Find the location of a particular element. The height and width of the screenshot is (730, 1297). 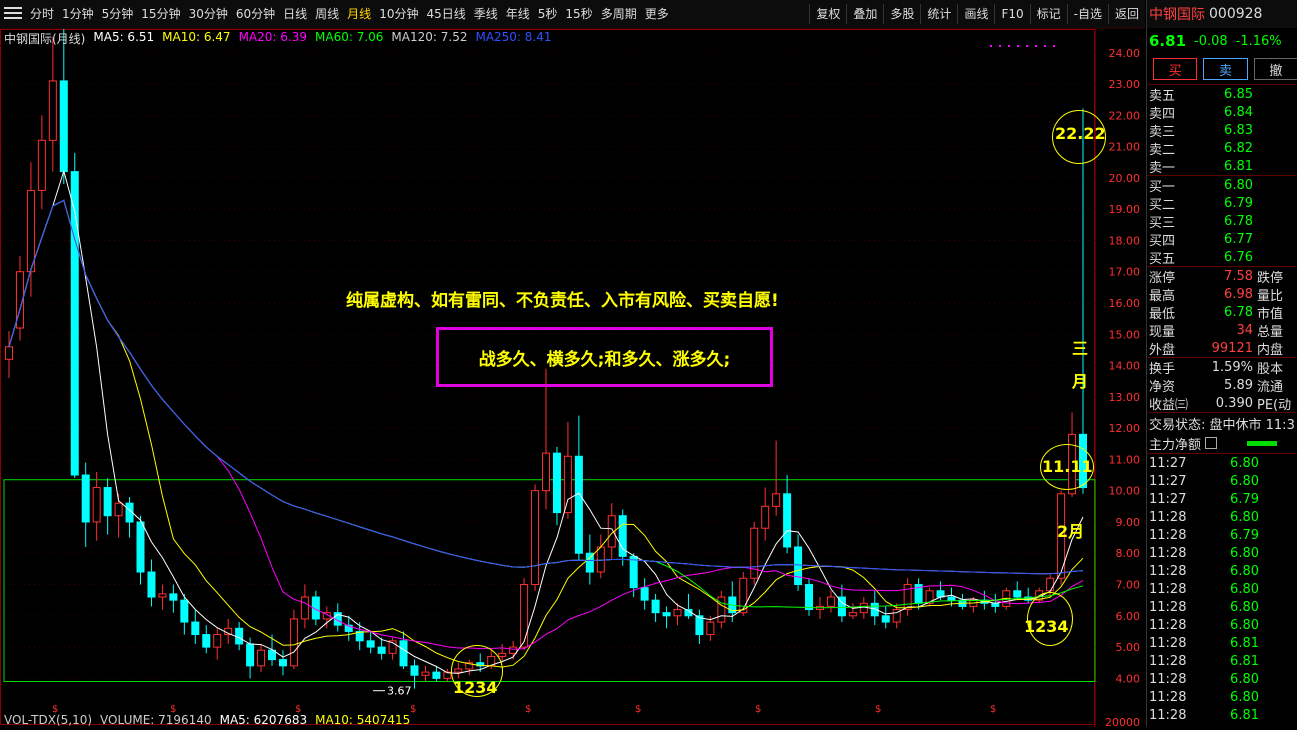

tick-price: 6.81 is located at coordinates (1244, 661).